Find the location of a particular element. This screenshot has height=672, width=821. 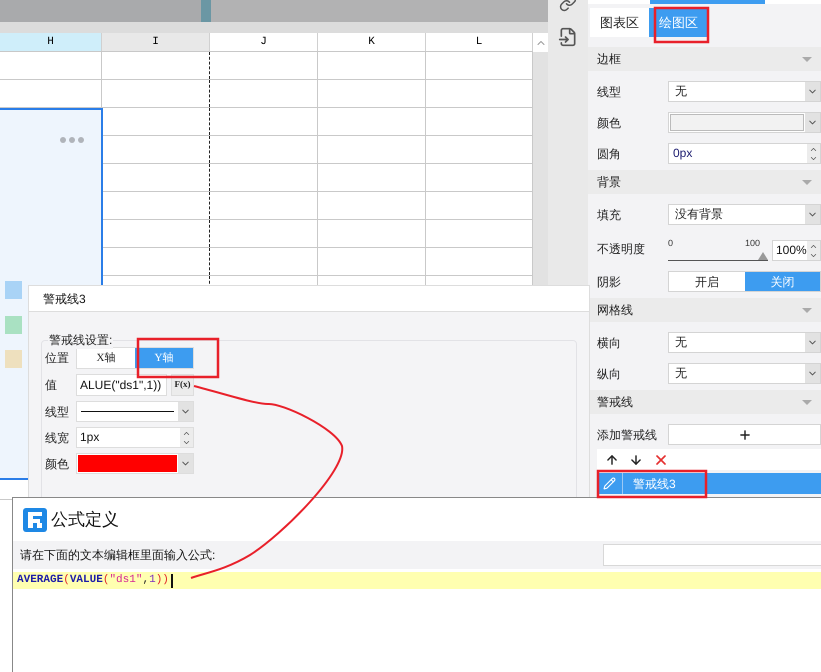

field-label: 阴影 is located at coordinates (609, 282).